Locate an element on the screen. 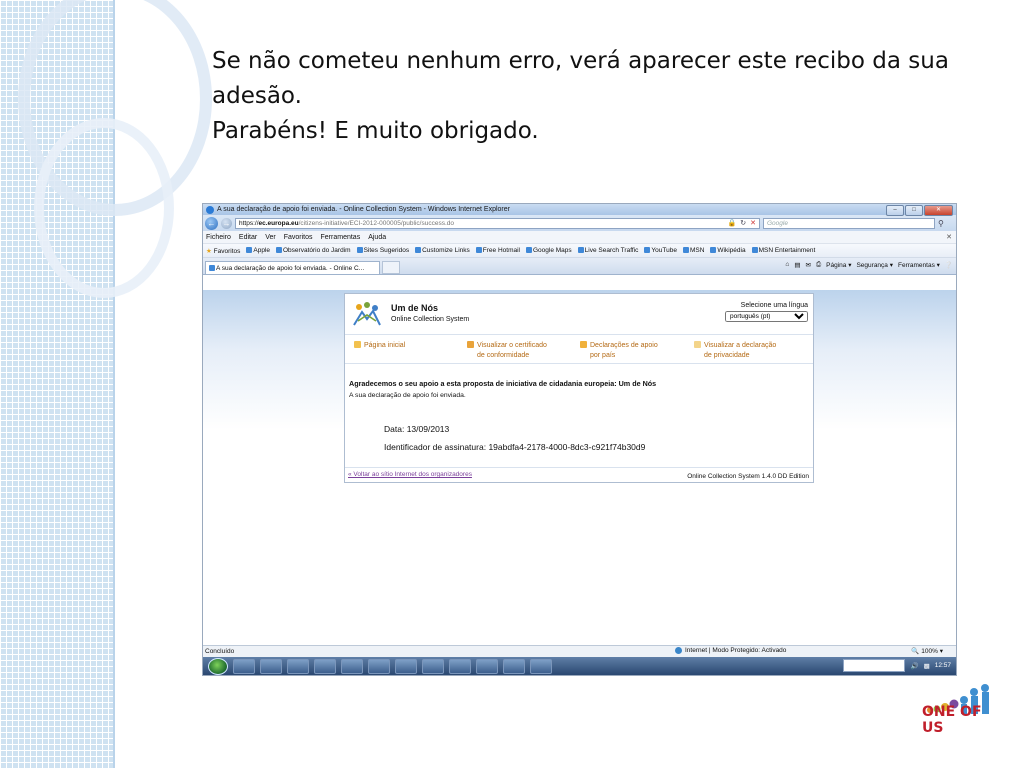 Image resolution: width=1024 pixels, height=768 pixels. nav-certificado: Visualizar o certificado de conformidade is located at coordinates (507, 351).